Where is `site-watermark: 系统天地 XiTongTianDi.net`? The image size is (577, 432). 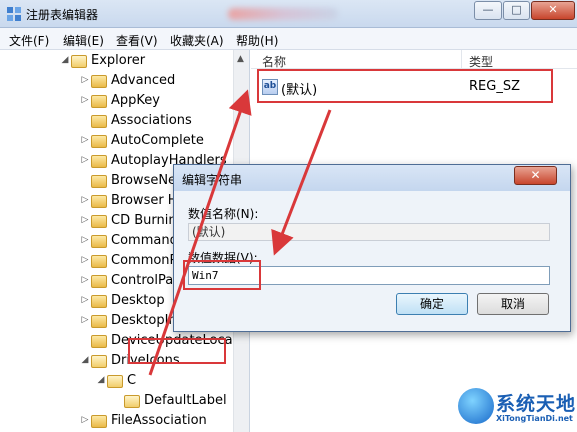 site-watermark: 系统天地 XiTongTianDi.net is located at coordinates (517, 409).